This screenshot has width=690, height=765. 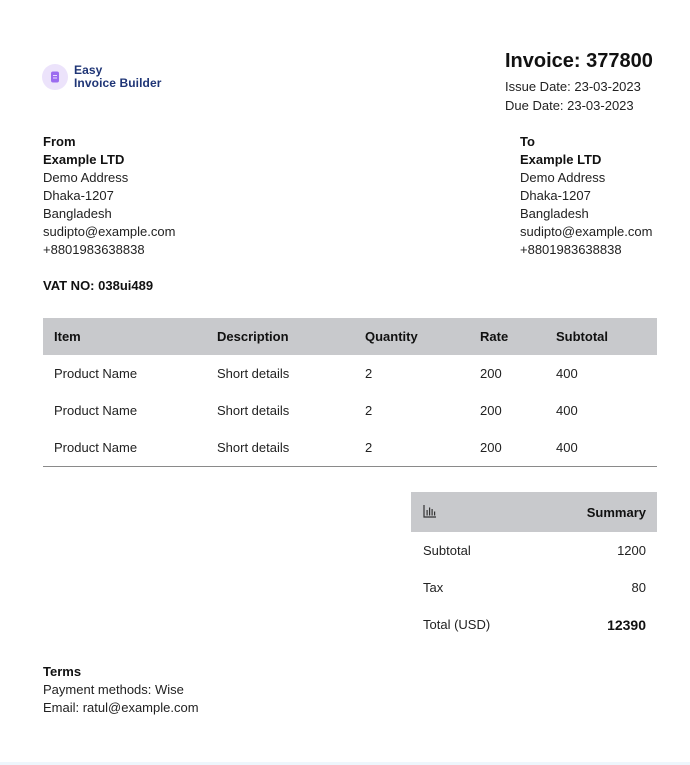 What do you see at coordinates (534, 624) in the screenshot?
I see `summary-total-row: Total (USD) 12390` at bounding box center [534, 624].